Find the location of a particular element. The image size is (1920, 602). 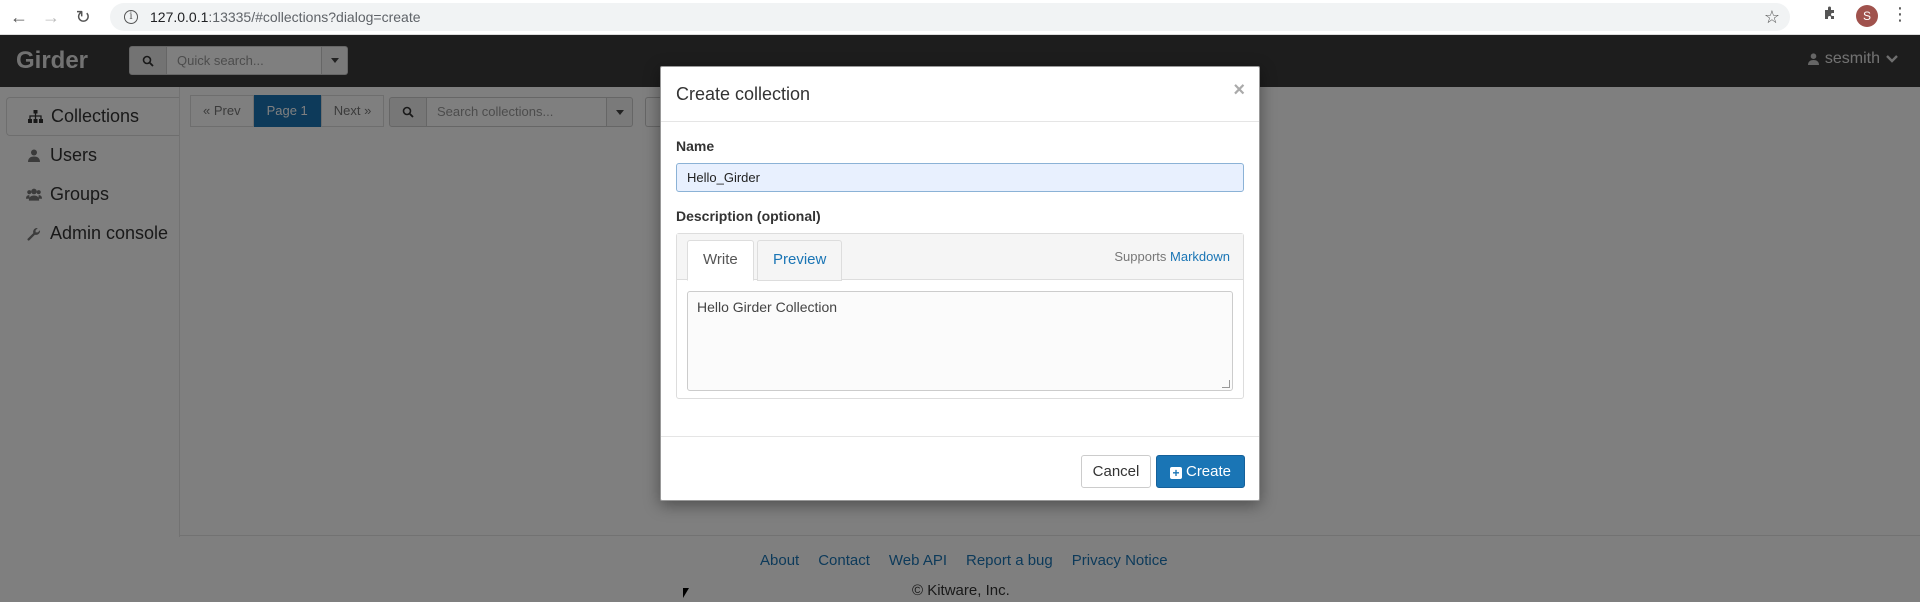

tab-preview: Preview is located at coordinates (800, 260).